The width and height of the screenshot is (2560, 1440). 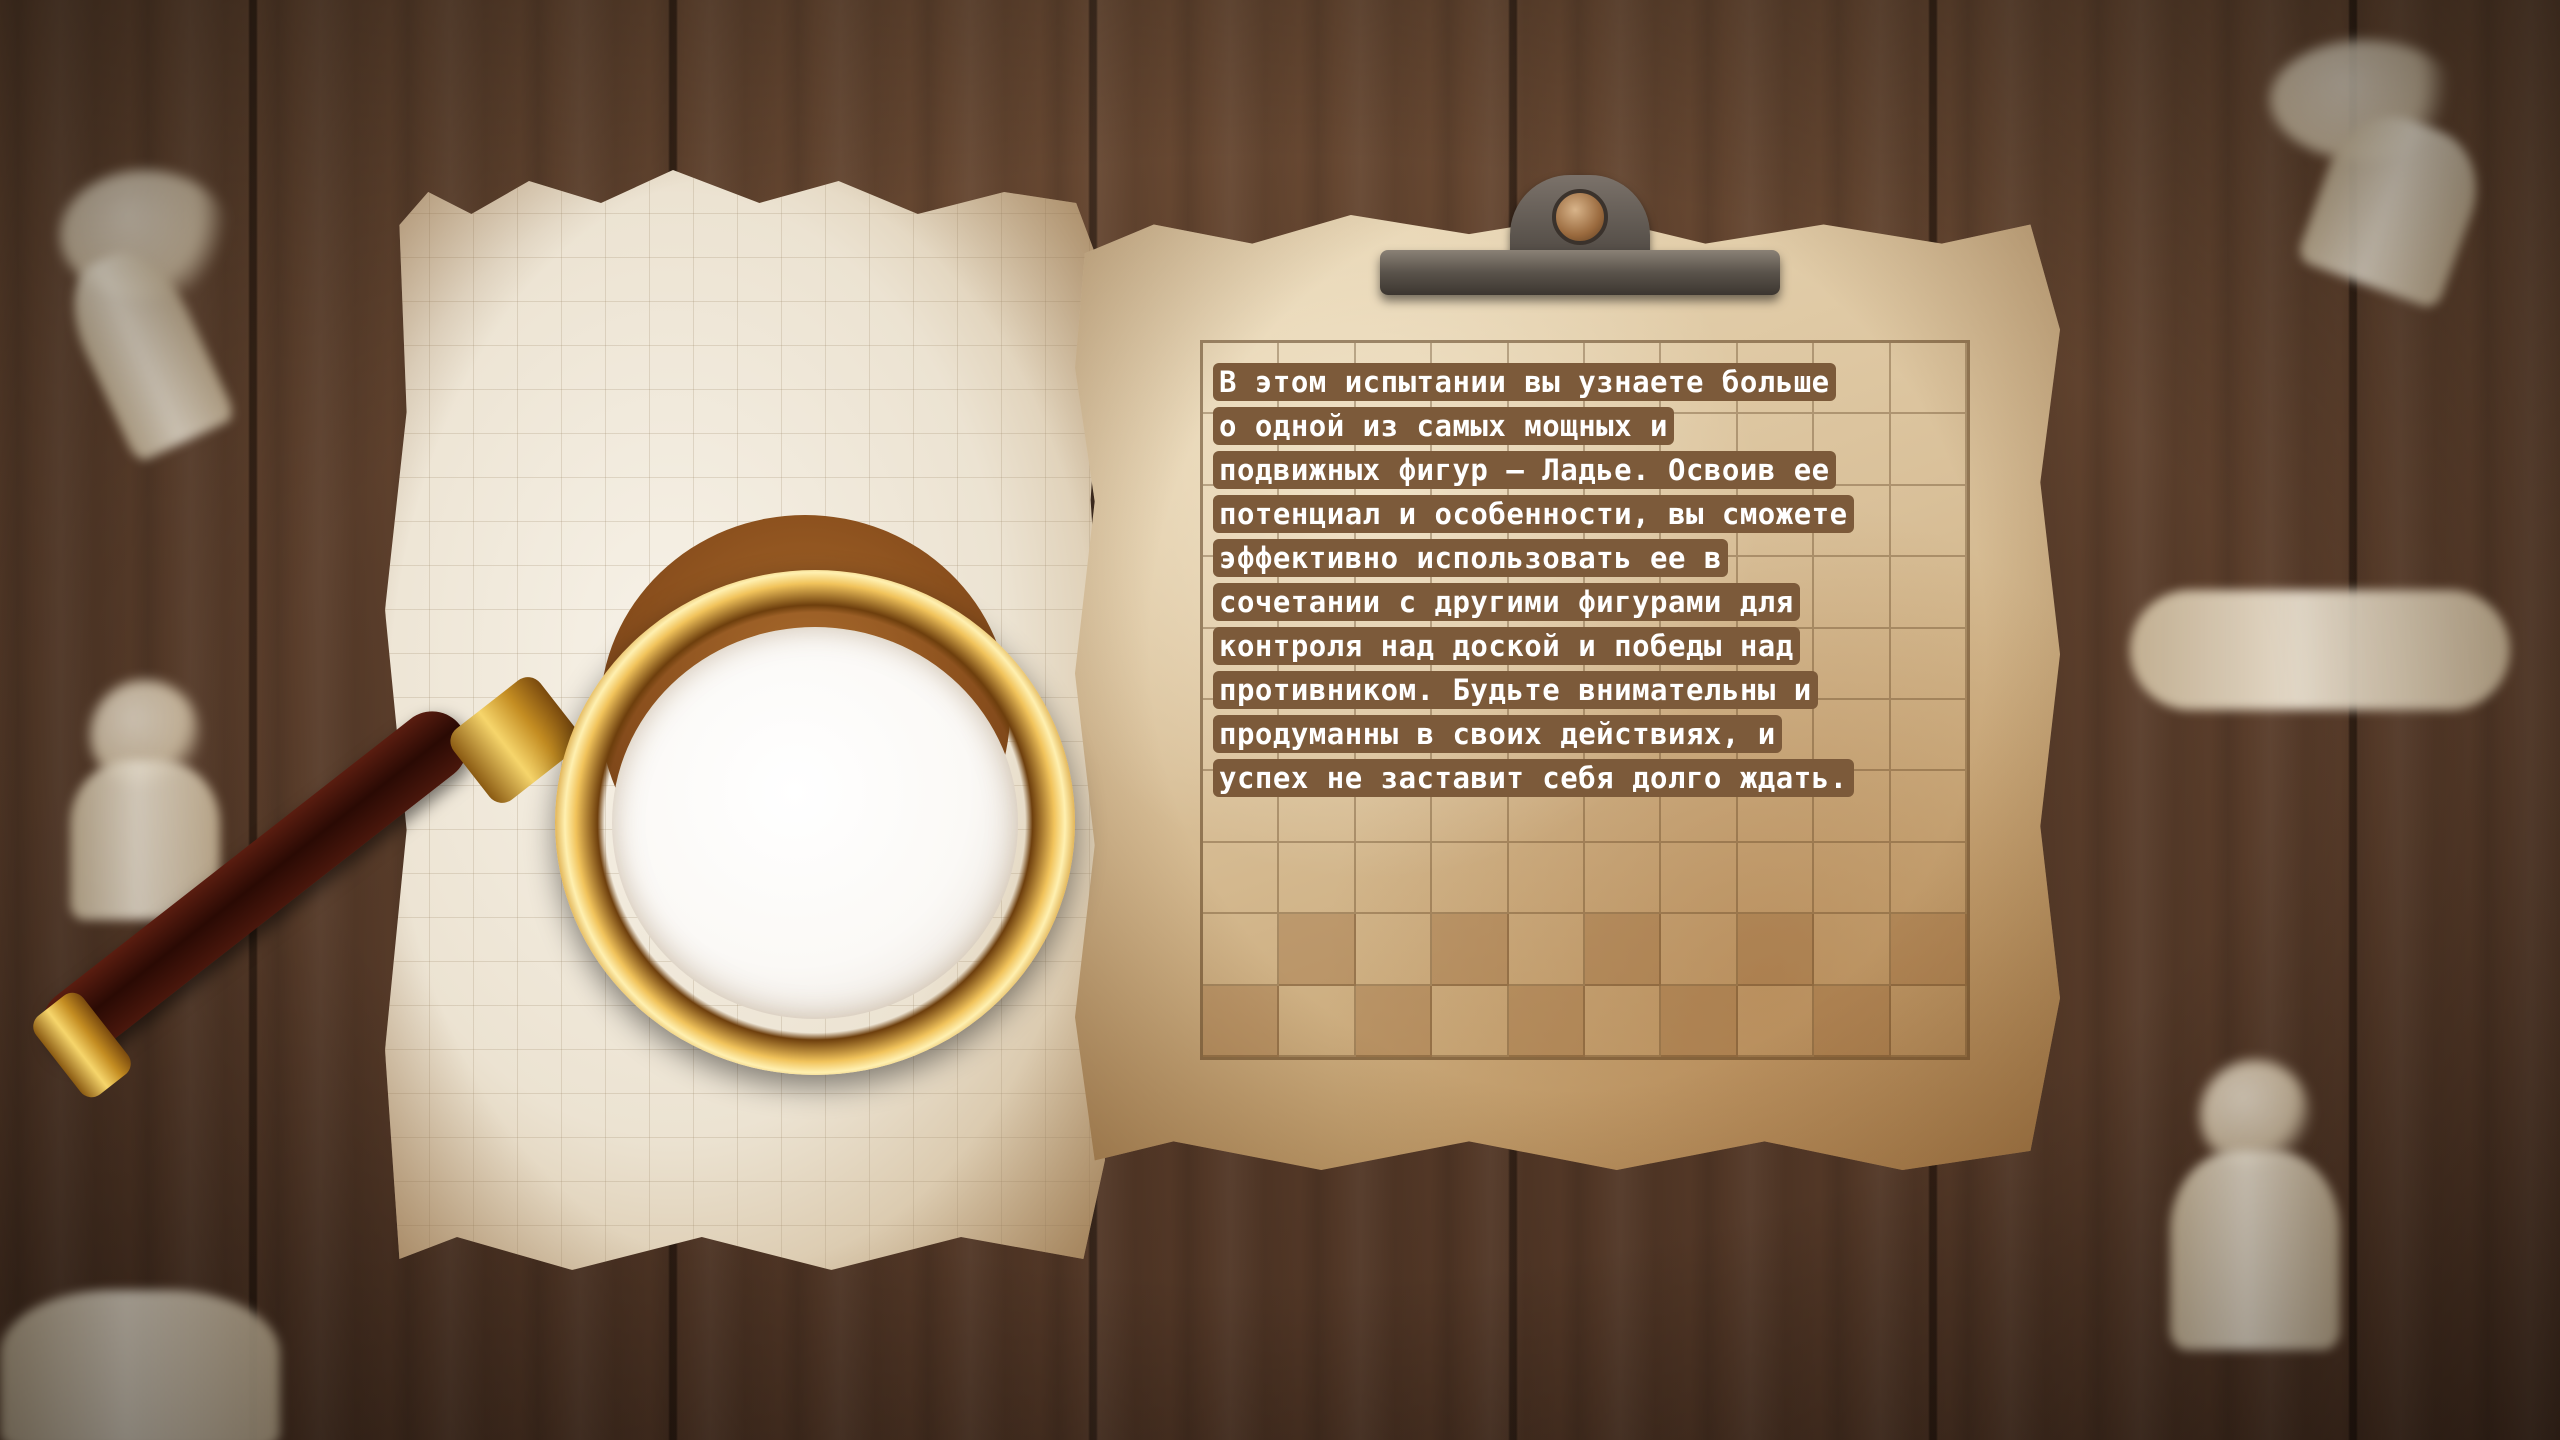 What do you see at coordinates (815, 823) in the screenshot?
I see `magnifier-lens` at bounding box center [815, 823].